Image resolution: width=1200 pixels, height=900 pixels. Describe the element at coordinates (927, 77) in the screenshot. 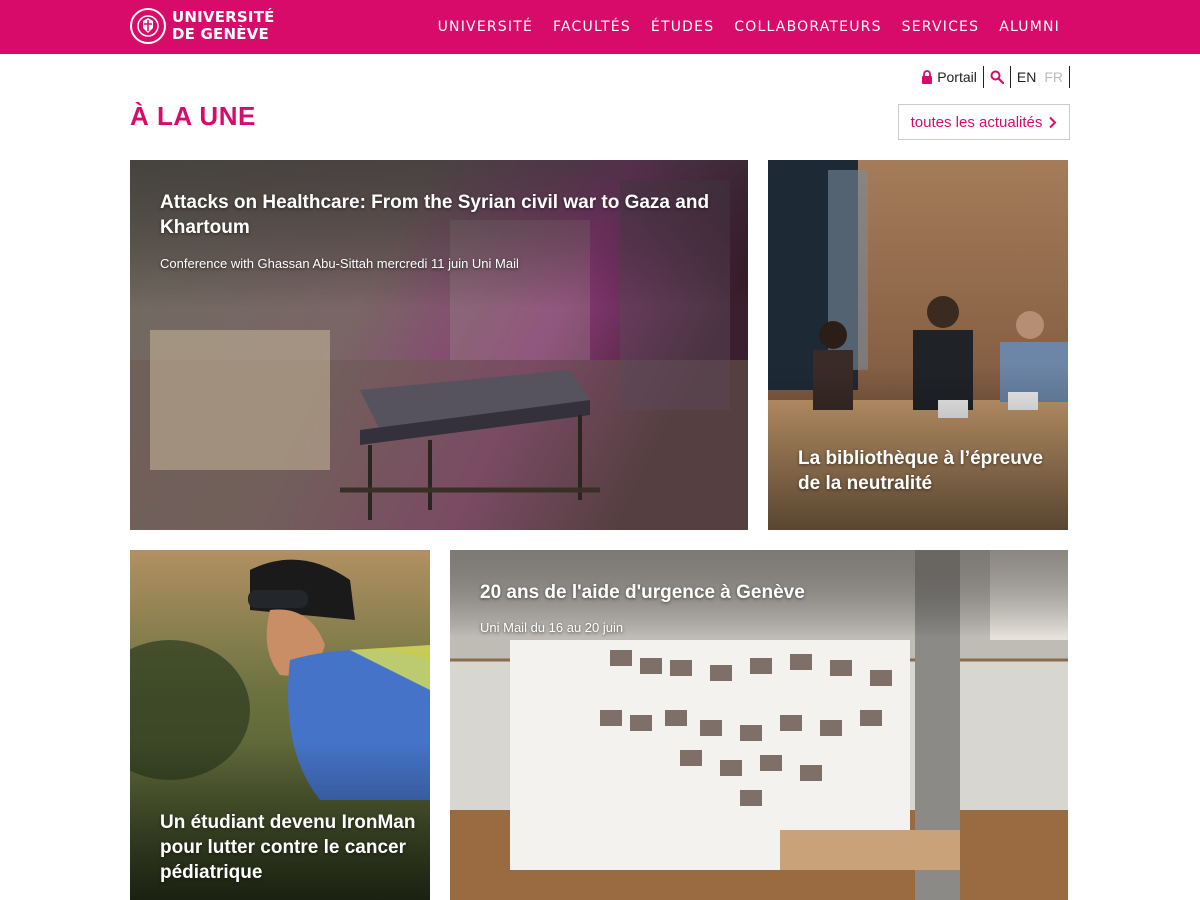

I see `lock-icon` at that location.